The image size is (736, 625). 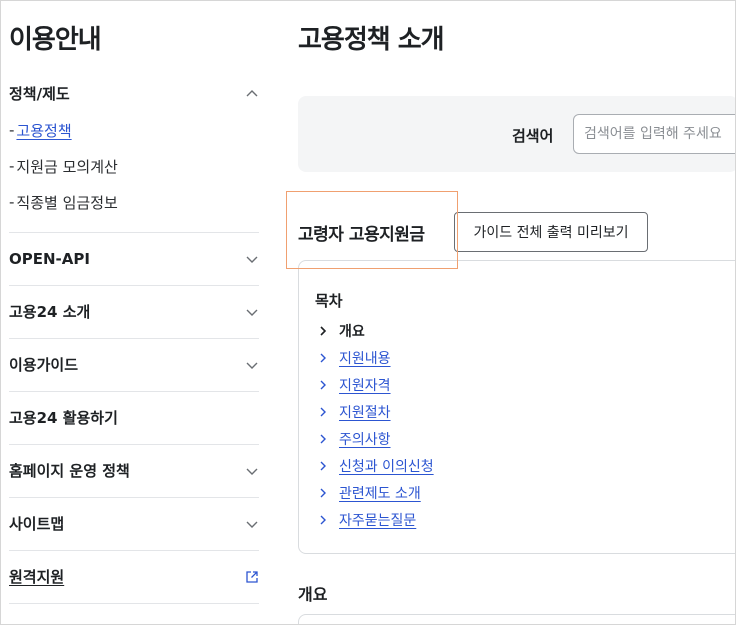 I want to click on sidebar-group-remote-support: 원격지원, so click(x=134, y=576).